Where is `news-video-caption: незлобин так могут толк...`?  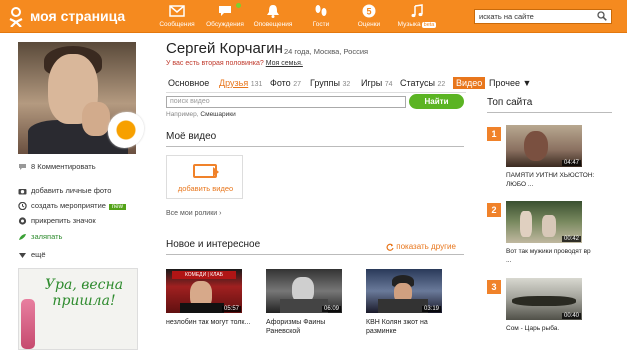
news-video-caption: незлобин так могут толк... is located at coordinates (211, 322).